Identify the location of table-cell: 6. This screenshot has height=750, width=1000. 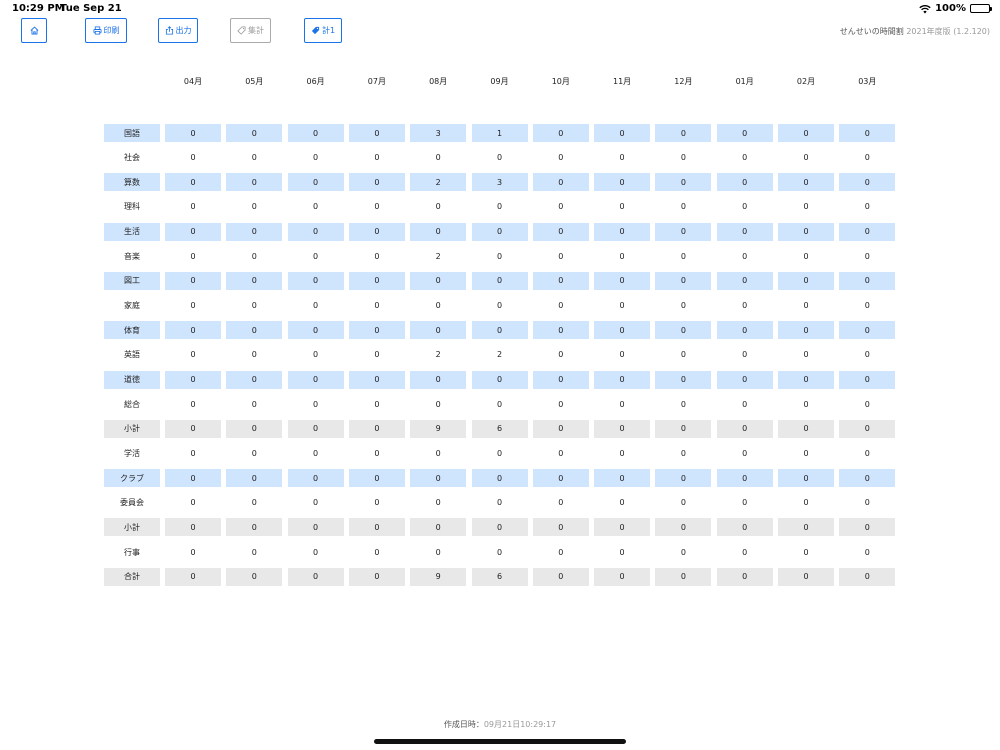
(499, 428).